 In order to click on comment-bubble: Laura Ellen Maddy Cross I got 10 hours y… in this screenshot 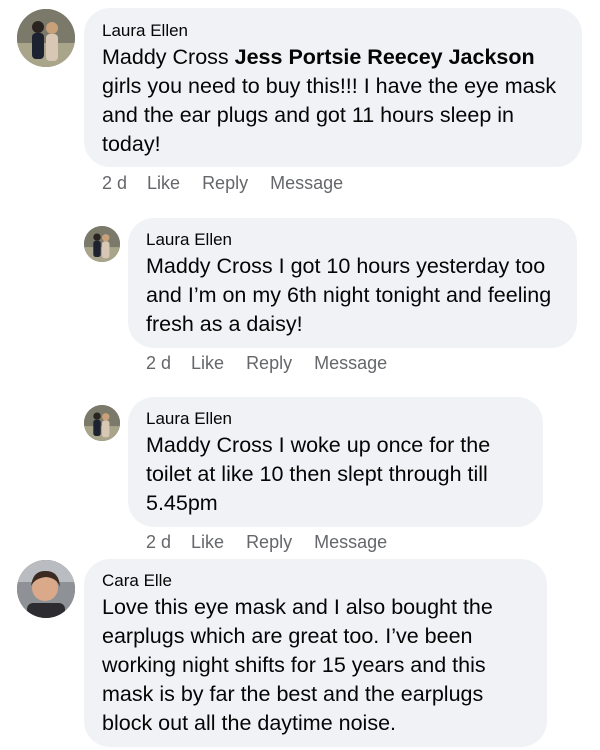, I will do `click(352, 283)`.